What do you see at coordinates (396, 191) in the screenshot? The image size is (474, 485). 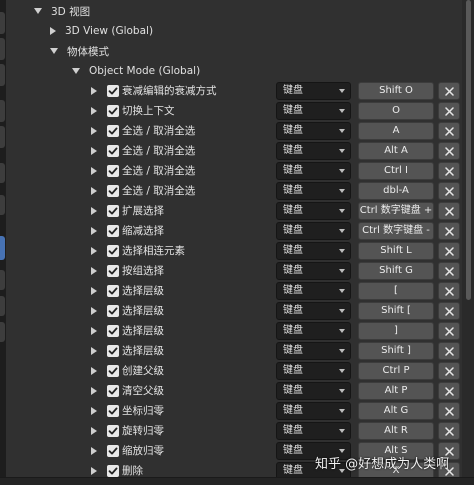 I see `key-binding-button: dbl-A` at bounding box center [396, 191].